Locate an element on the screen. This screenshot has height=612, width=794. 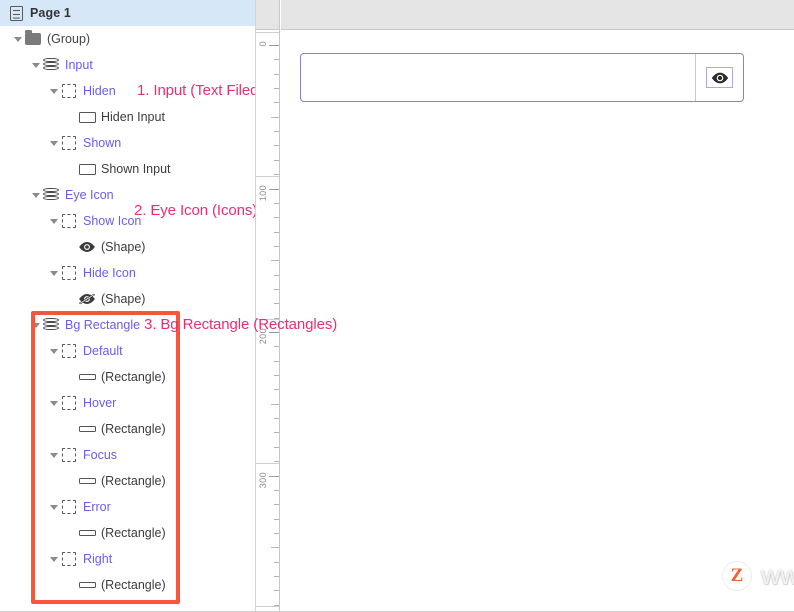
layer-row: Right is located at coordinates (127, 559).